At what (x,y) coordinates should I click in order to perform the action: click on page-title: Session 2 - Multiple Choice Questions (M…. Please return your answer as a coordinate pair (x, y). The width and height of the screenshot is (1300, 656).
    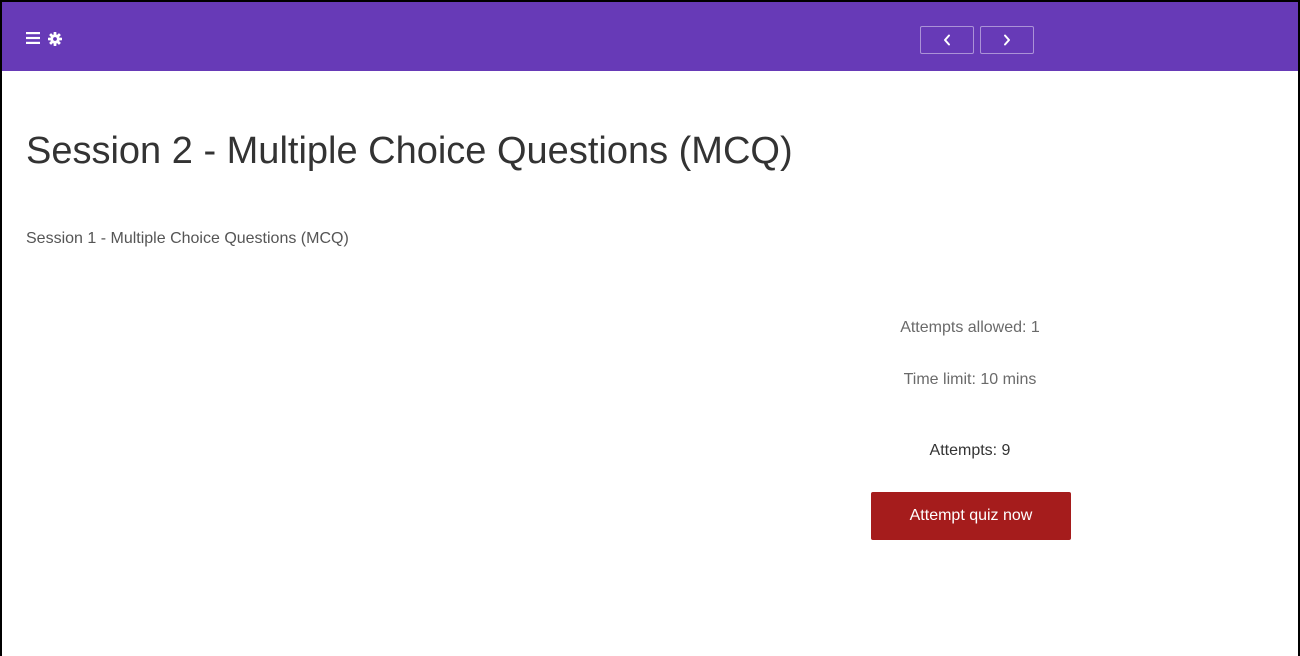
    Looking at the image, I should click on (409, 151).